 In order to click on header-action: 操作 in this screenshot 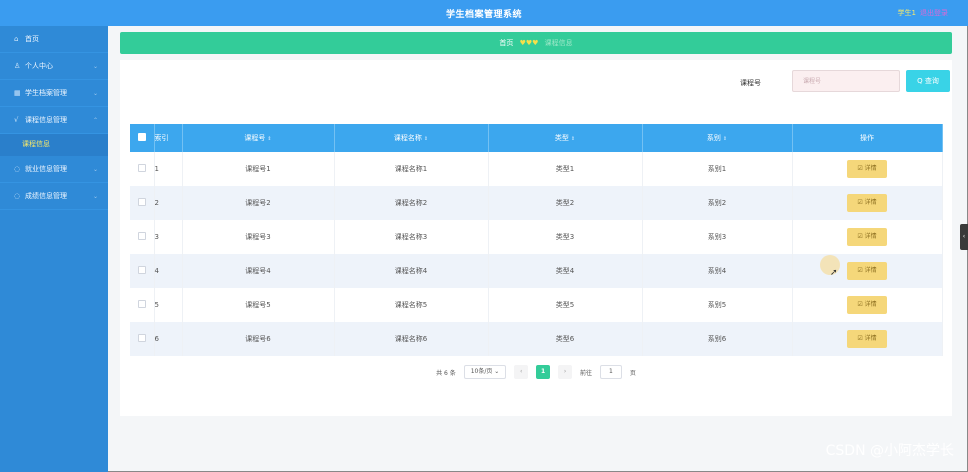, I will do `click(867, 138)`.